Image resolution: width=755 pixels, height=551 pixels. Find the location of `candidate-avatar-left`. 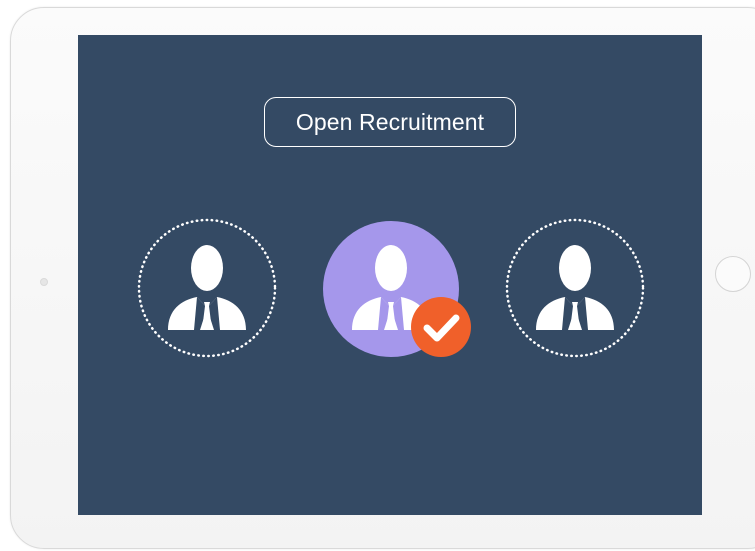

candidate-avatar-left is located at coordinates (207, 288).